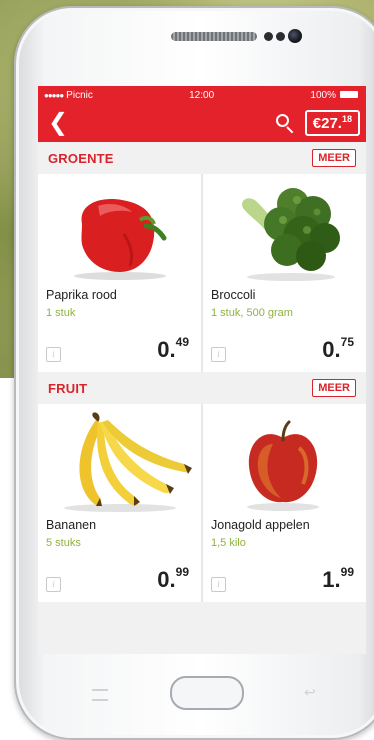  I want to click on section-header-fruit: FRUIT MEER, so click(202, 388).